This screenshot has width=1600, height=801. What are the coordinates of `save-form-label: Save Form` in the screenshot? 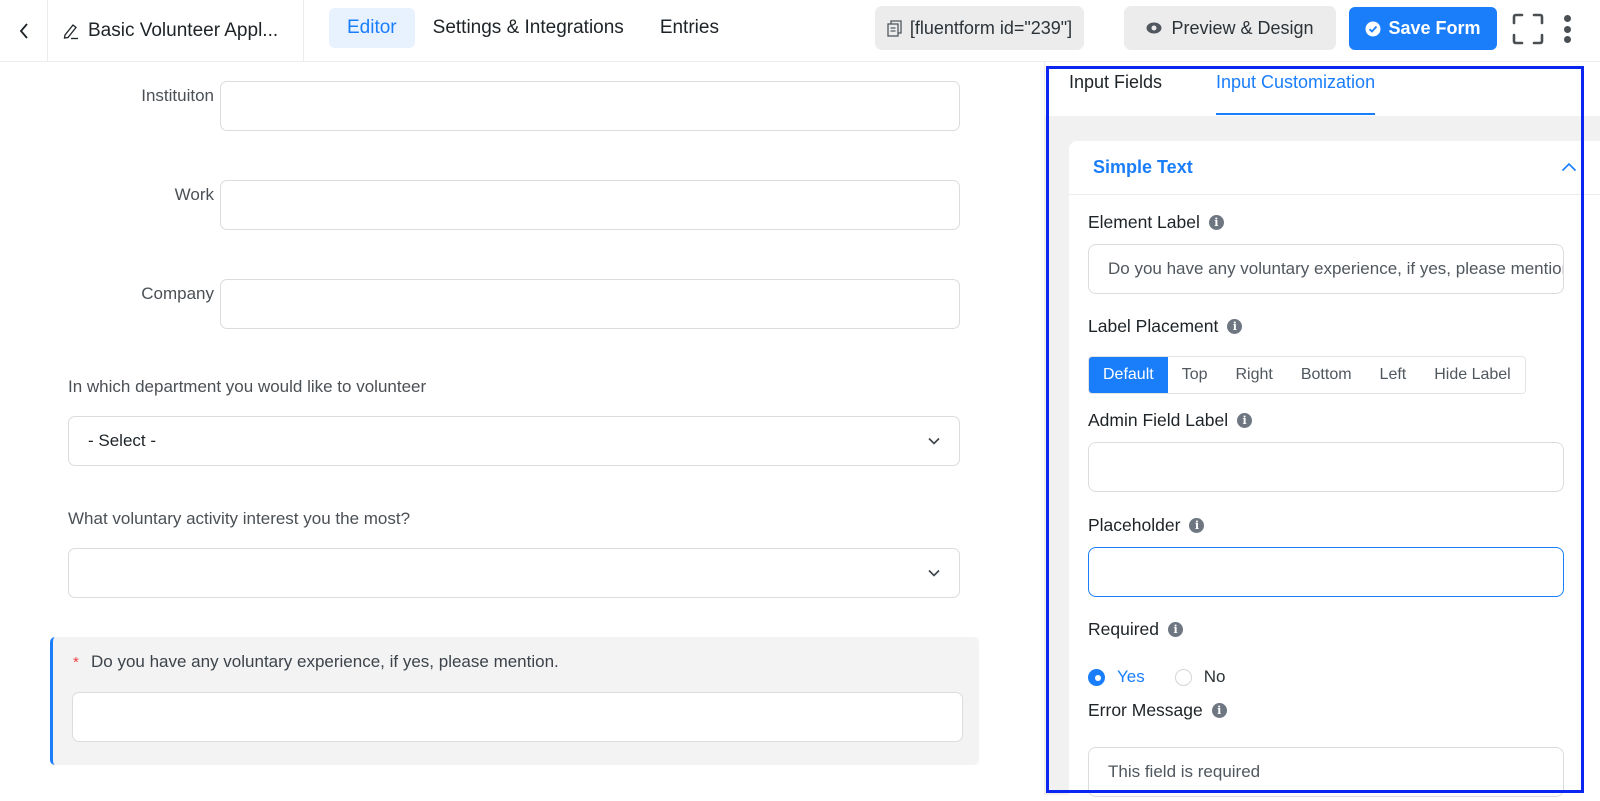 It's located at (1434, 28).